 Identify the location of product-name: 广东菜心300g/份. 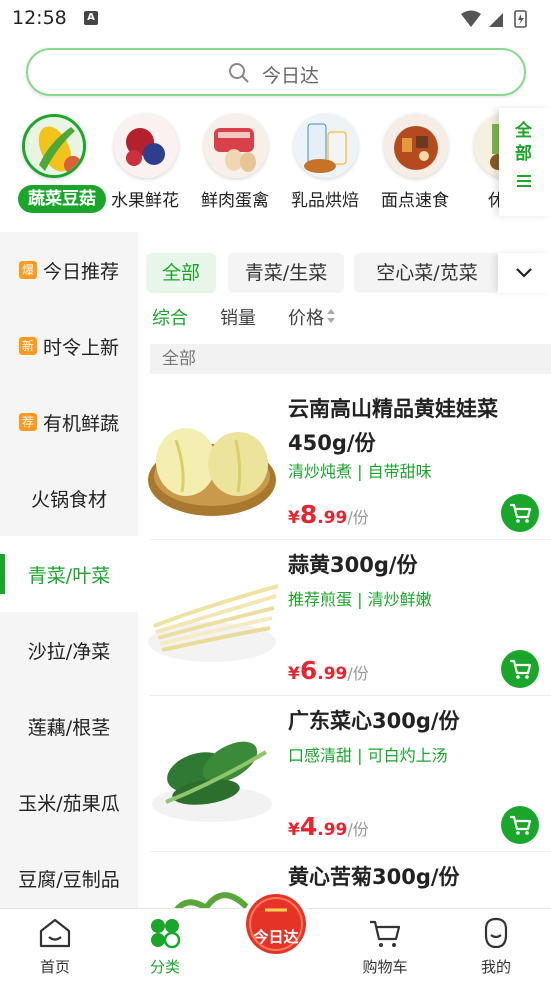
(374, 721).